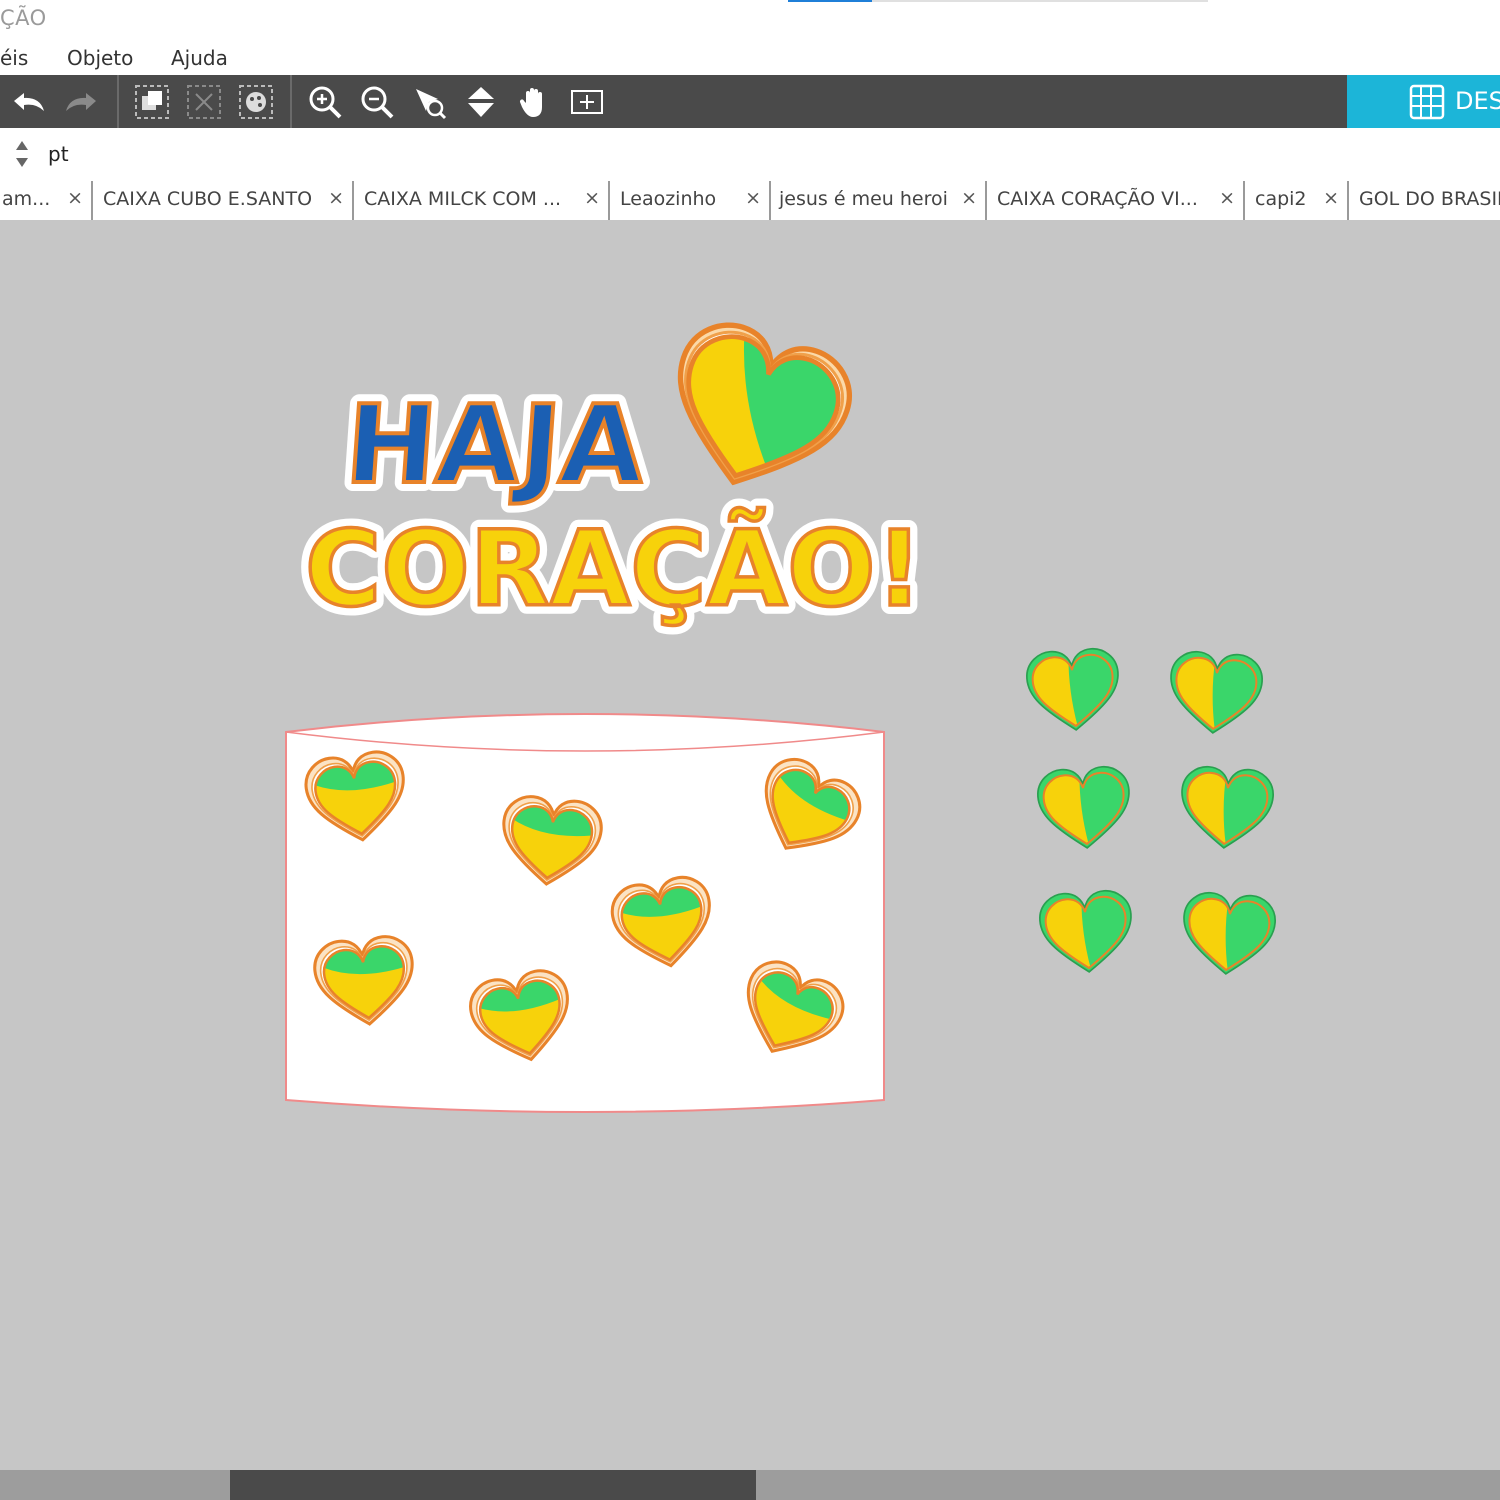 The width and height of the screenshot is (1500, 1500). What do you see at coordinates (377, 102) in the screenshot?
I see `zoom-out-icon` at bounding box center [377, 102].